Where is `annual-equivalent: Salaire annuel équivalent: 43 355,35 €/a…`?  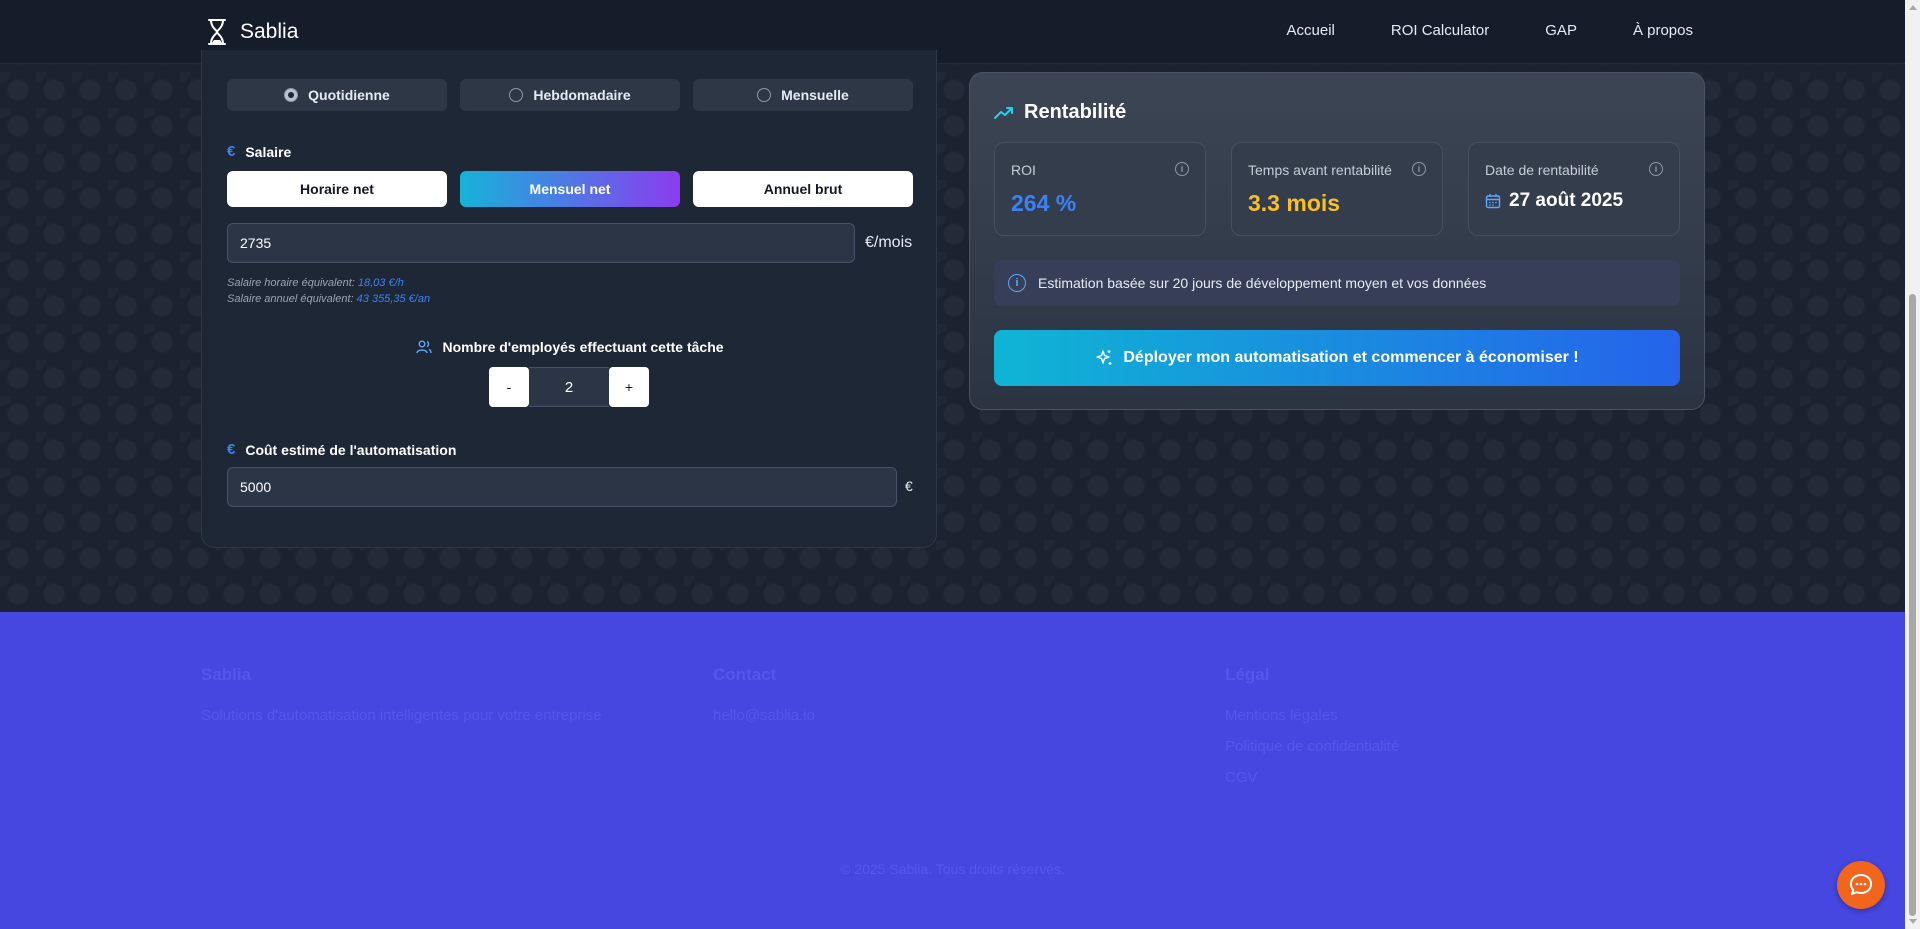 annual-equivalent: Salaire annuel équivalent: 43 355,35 €/a… is located at coordinates (329, 299).